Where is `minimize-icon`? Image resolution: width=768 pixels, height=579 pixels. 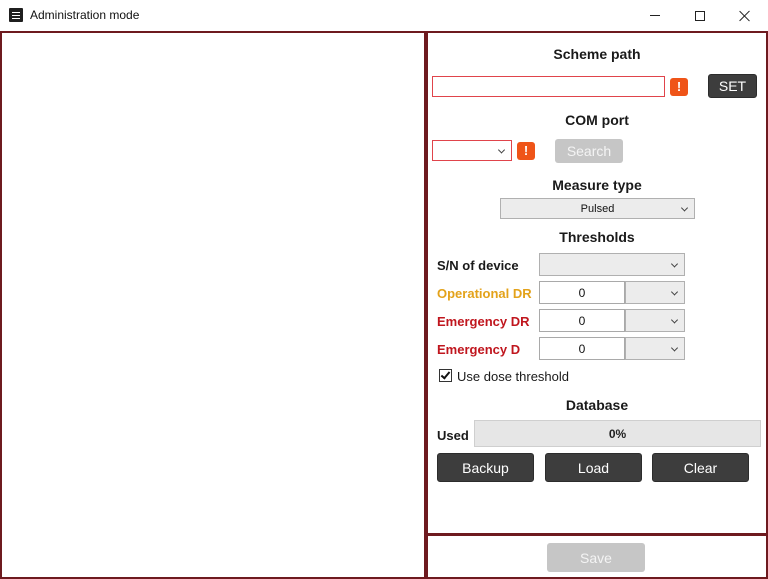 minimize-icon is located at coordinates (655, 15).